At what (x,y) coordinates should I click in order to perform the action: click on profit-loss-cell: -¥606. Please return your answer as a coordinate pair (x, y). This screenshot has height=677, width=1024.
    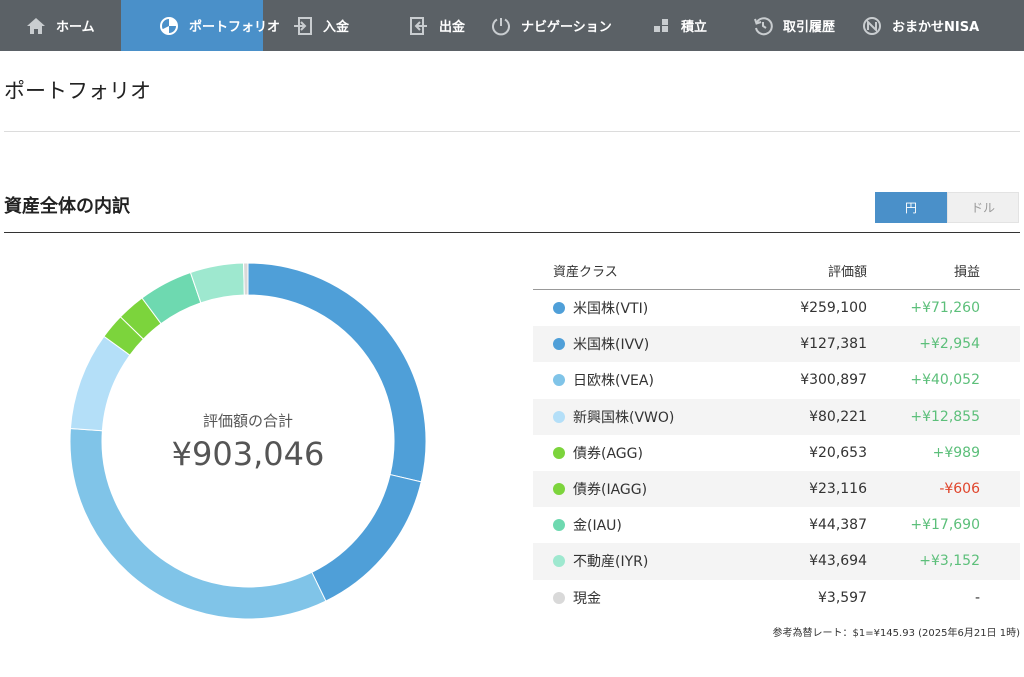
    Looking at the image, I should click on (959, 489).